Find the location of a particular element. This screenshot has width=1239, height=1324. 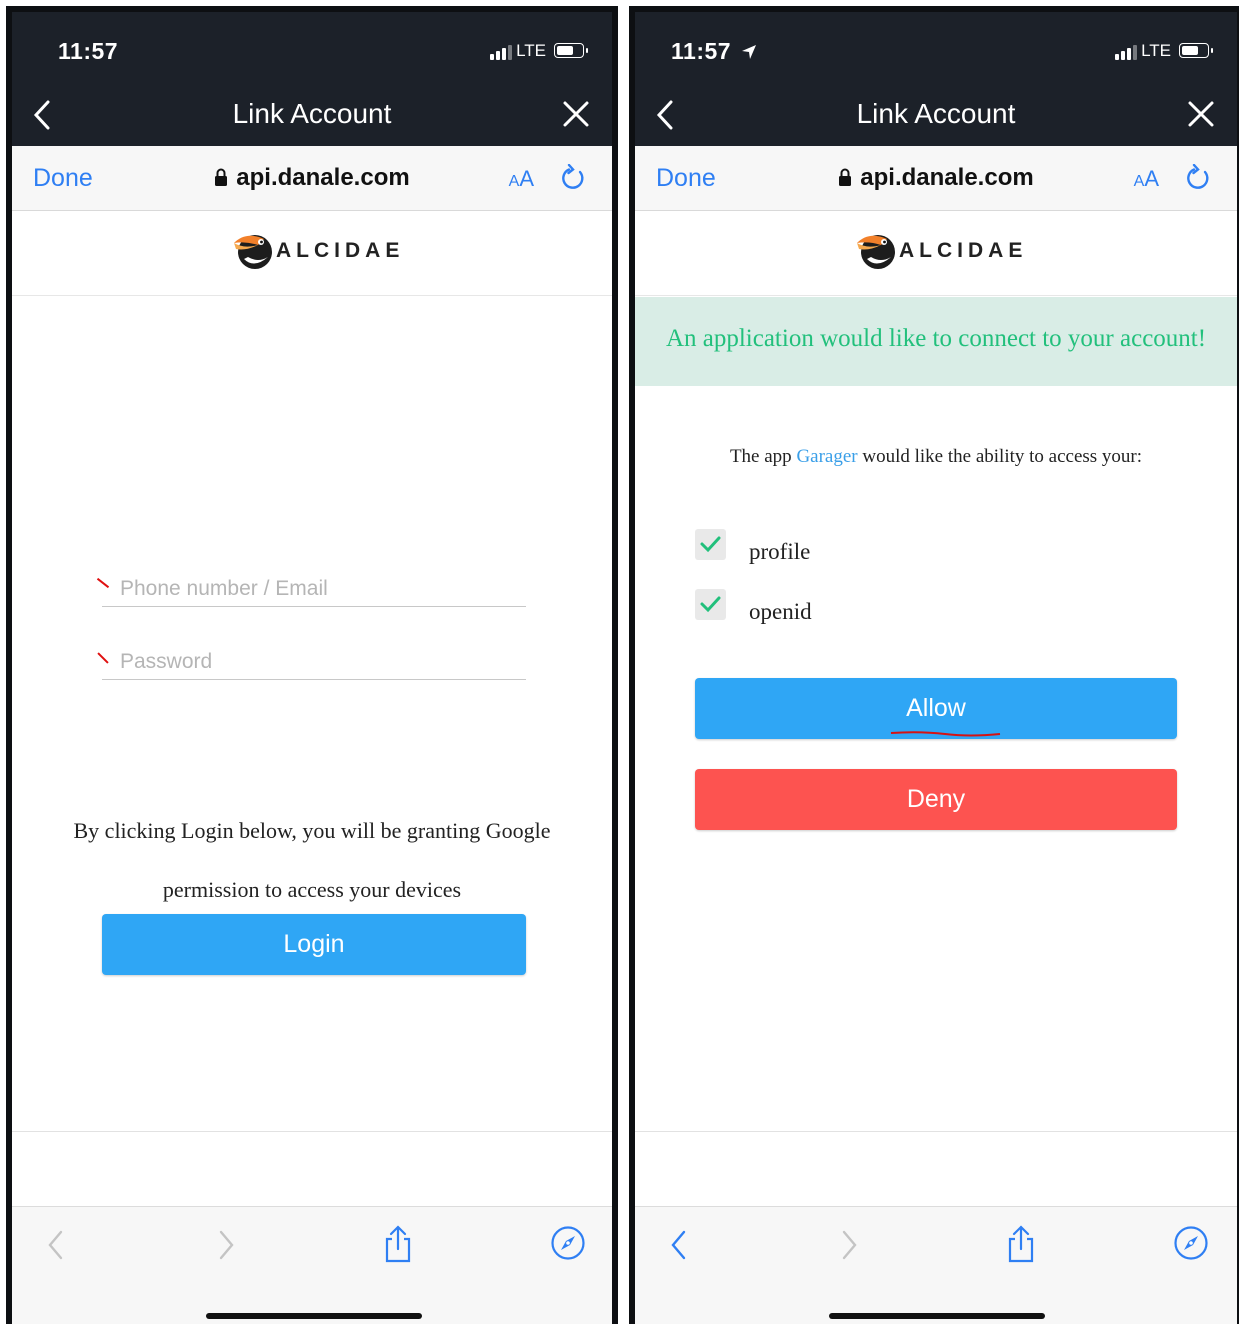

login-button: Login is located at coordinates (314, 944).